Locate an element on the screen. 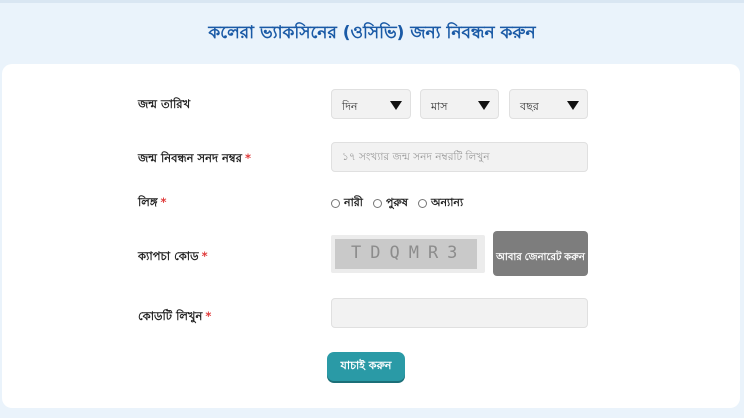  birth-reg-label: জন্ম নিবন্ধন সনদ নম্বর * is located at coordinates (194, 159).